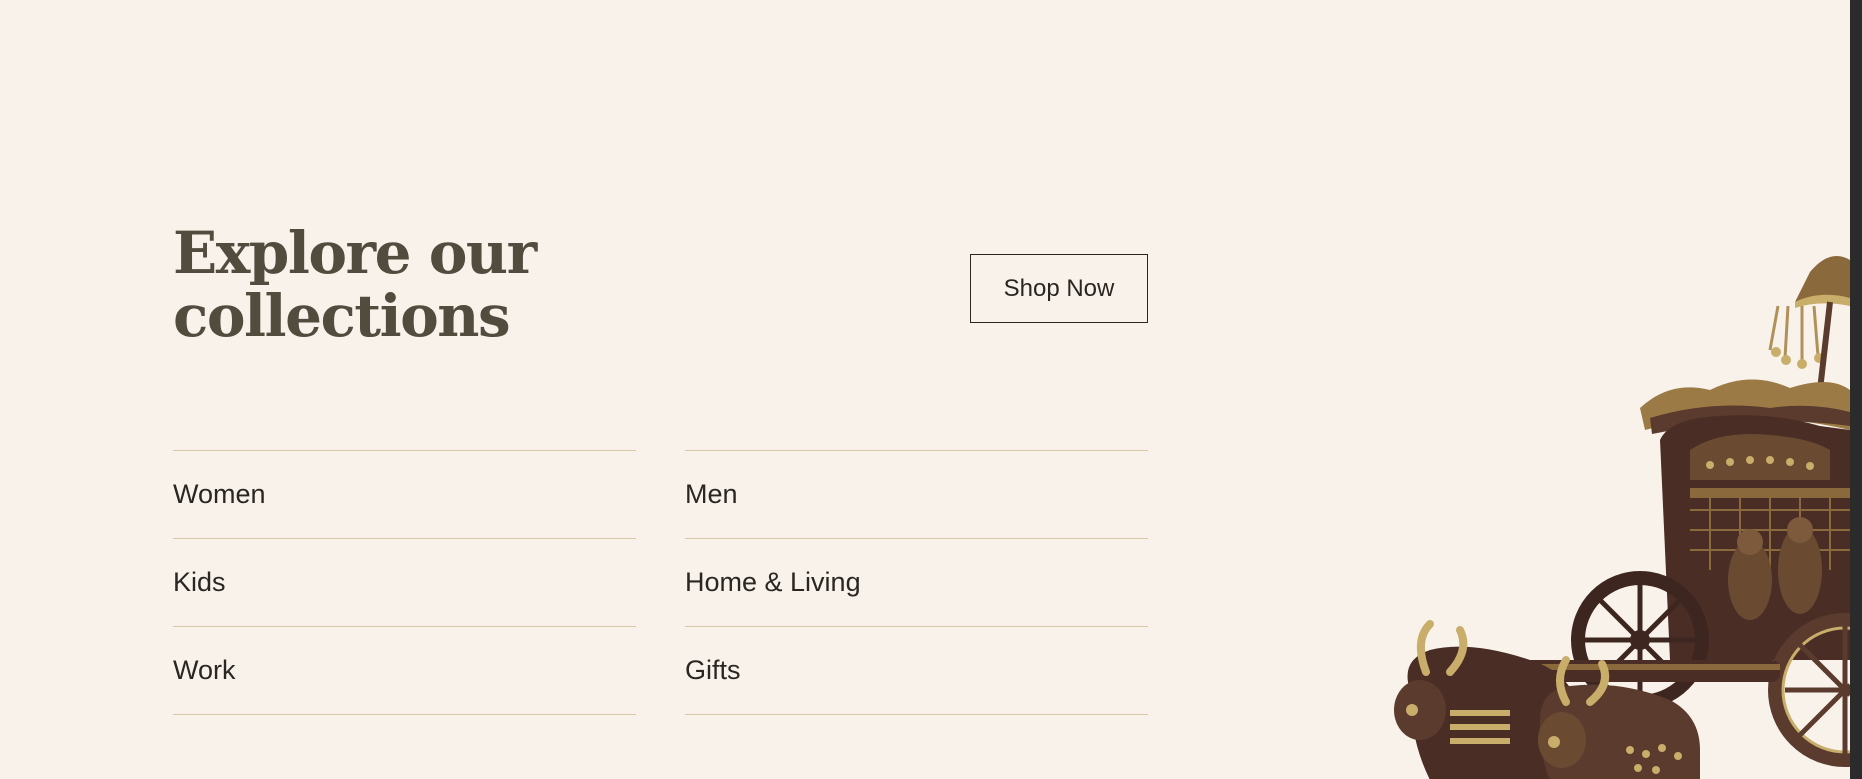 The image size is (1862, 779). Describe the element at coordinates (1809, 323) in the screenshot. I see `canopy-icon` at that location.